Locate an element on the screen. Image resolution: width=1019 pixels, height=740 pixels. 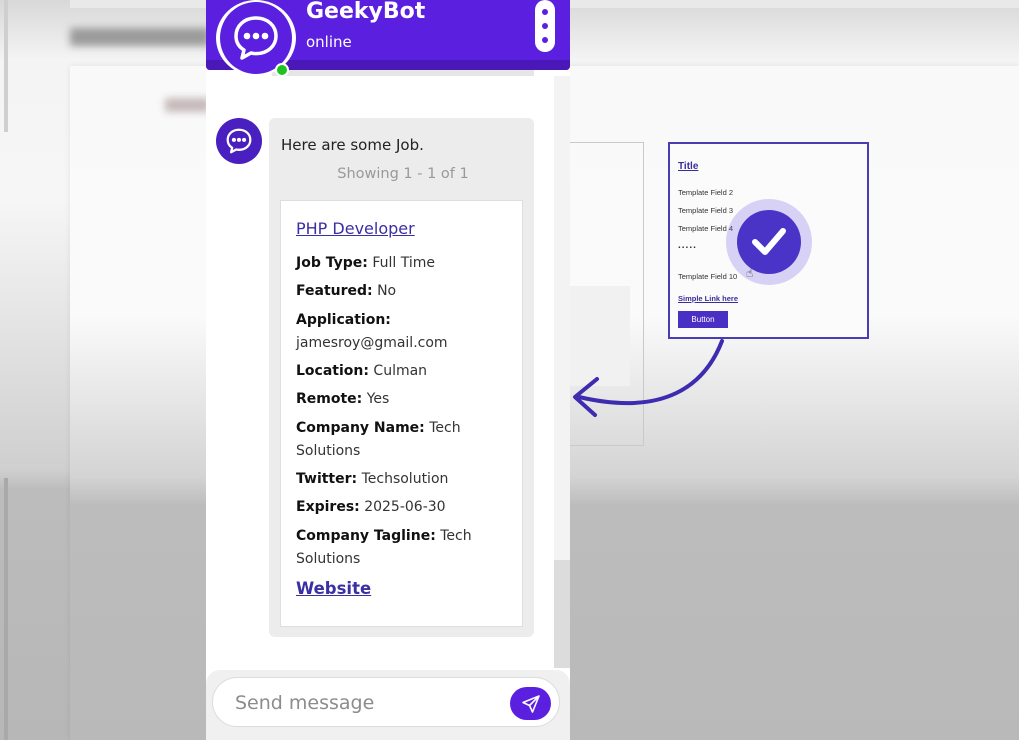
job-field-location: Location: Culman is located at coordinates (362, 371).